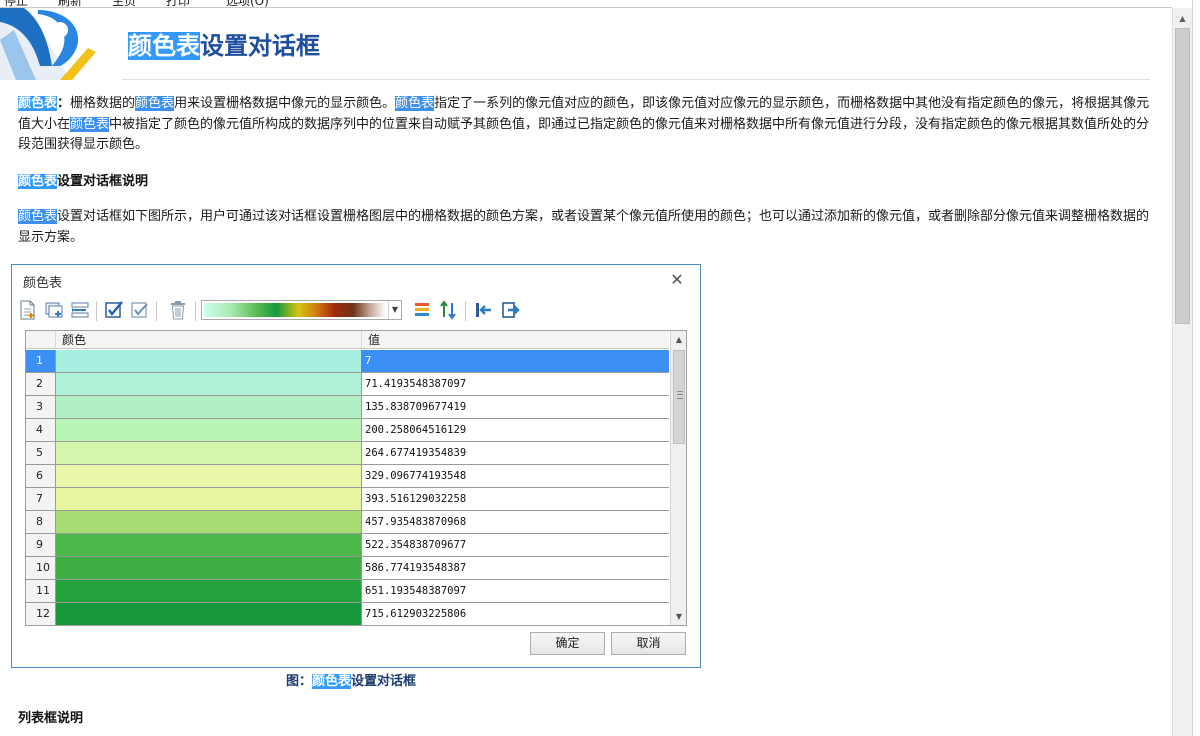 This screenshot has height=736, width=1200. What do you see at coordinates (41, 453) in the screenshot?
I see `row-number: 5` at bounding box center [41, 453].